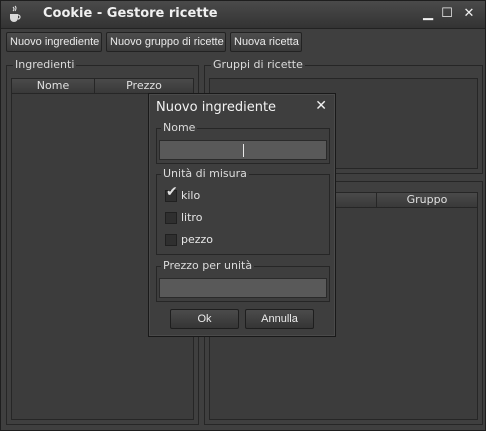  I want to click on dialog-title: Nuovo ingrediente, so click(216, 107).